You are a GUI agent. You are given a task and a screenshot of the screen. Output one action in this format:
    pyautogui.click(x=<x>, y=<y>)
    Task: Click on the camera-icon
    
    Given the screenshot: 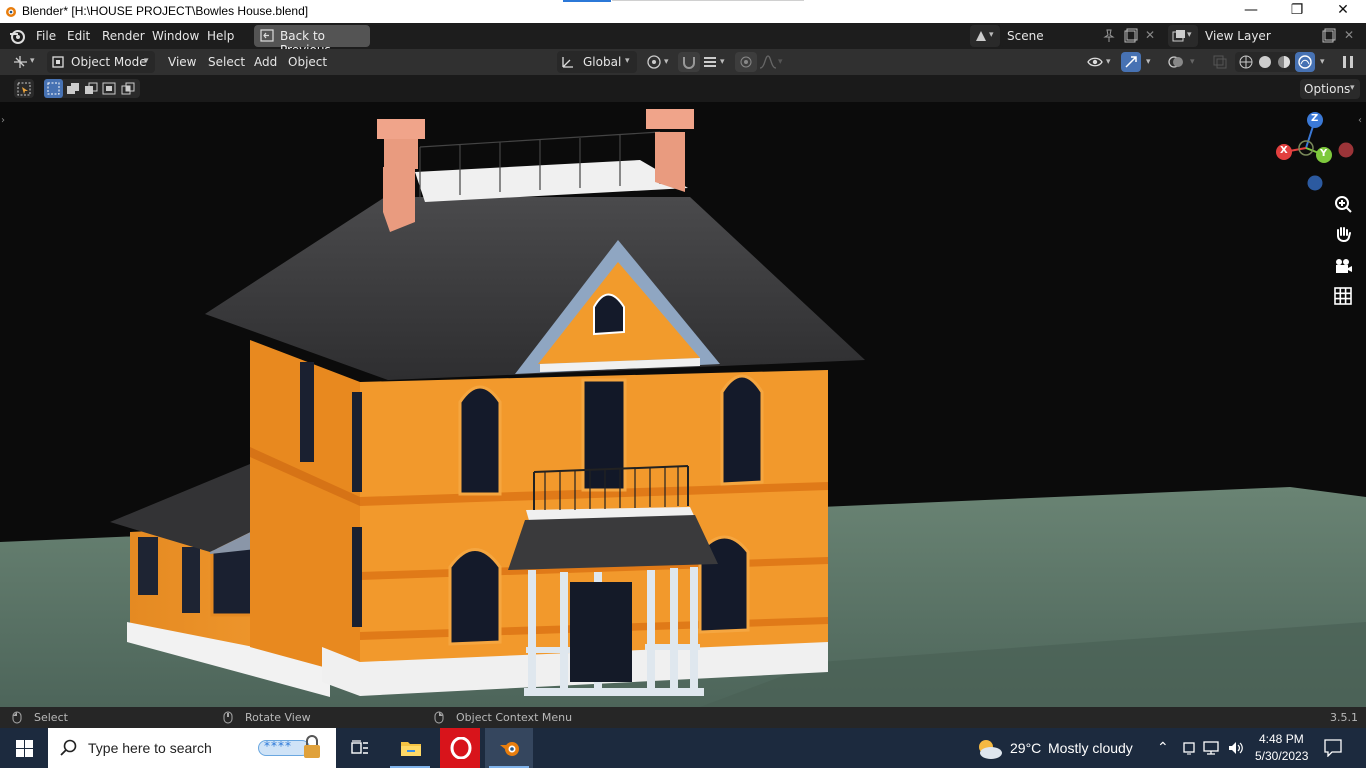 What is the action you would take?
    pyautogui.click(x=1343, y=266)
    